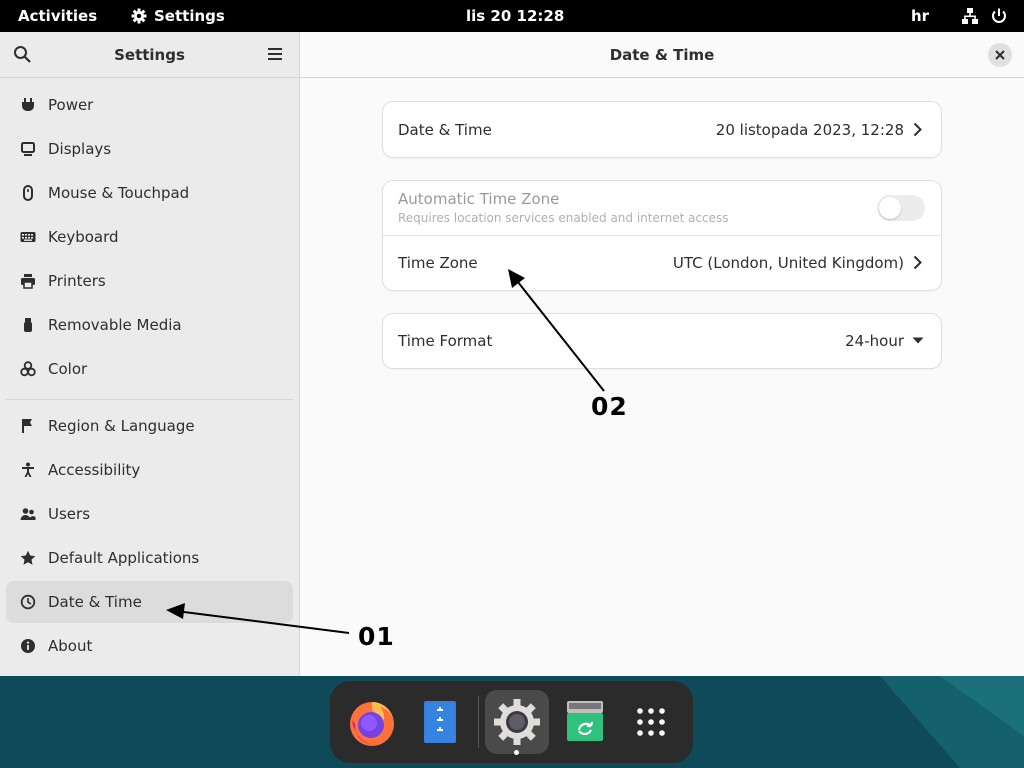  I want to click on date-time-card: Date & Time 20 listopada 2023, 12:28, so click(662, 129).